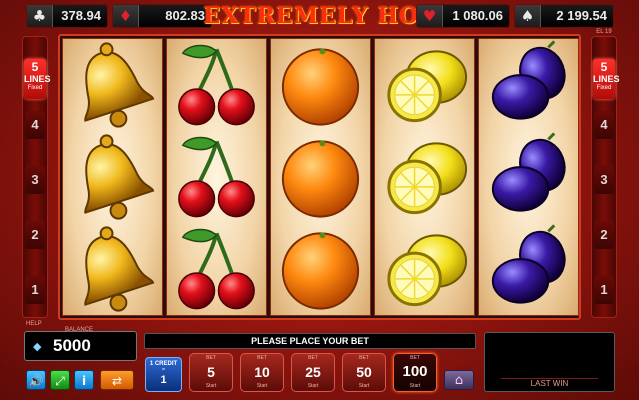  Describe the element at coordinates (40, 16) in the screenshot. I see `clubs-icon: ♣` at that location.